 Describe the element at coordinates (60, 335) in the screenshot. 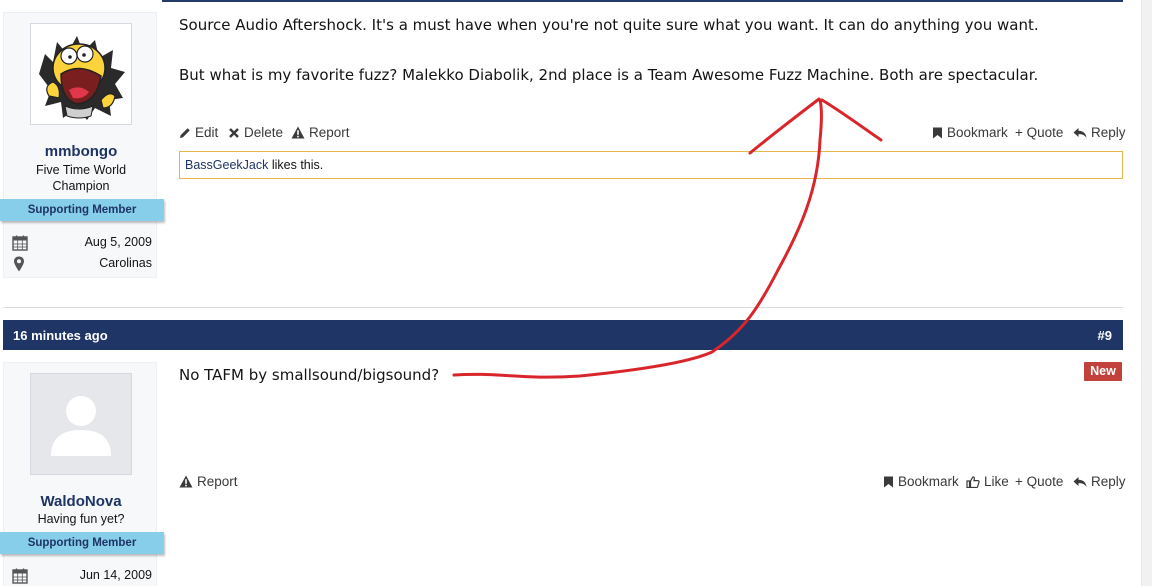

I see `post-timestamp: 16 minutes ago` at that location.